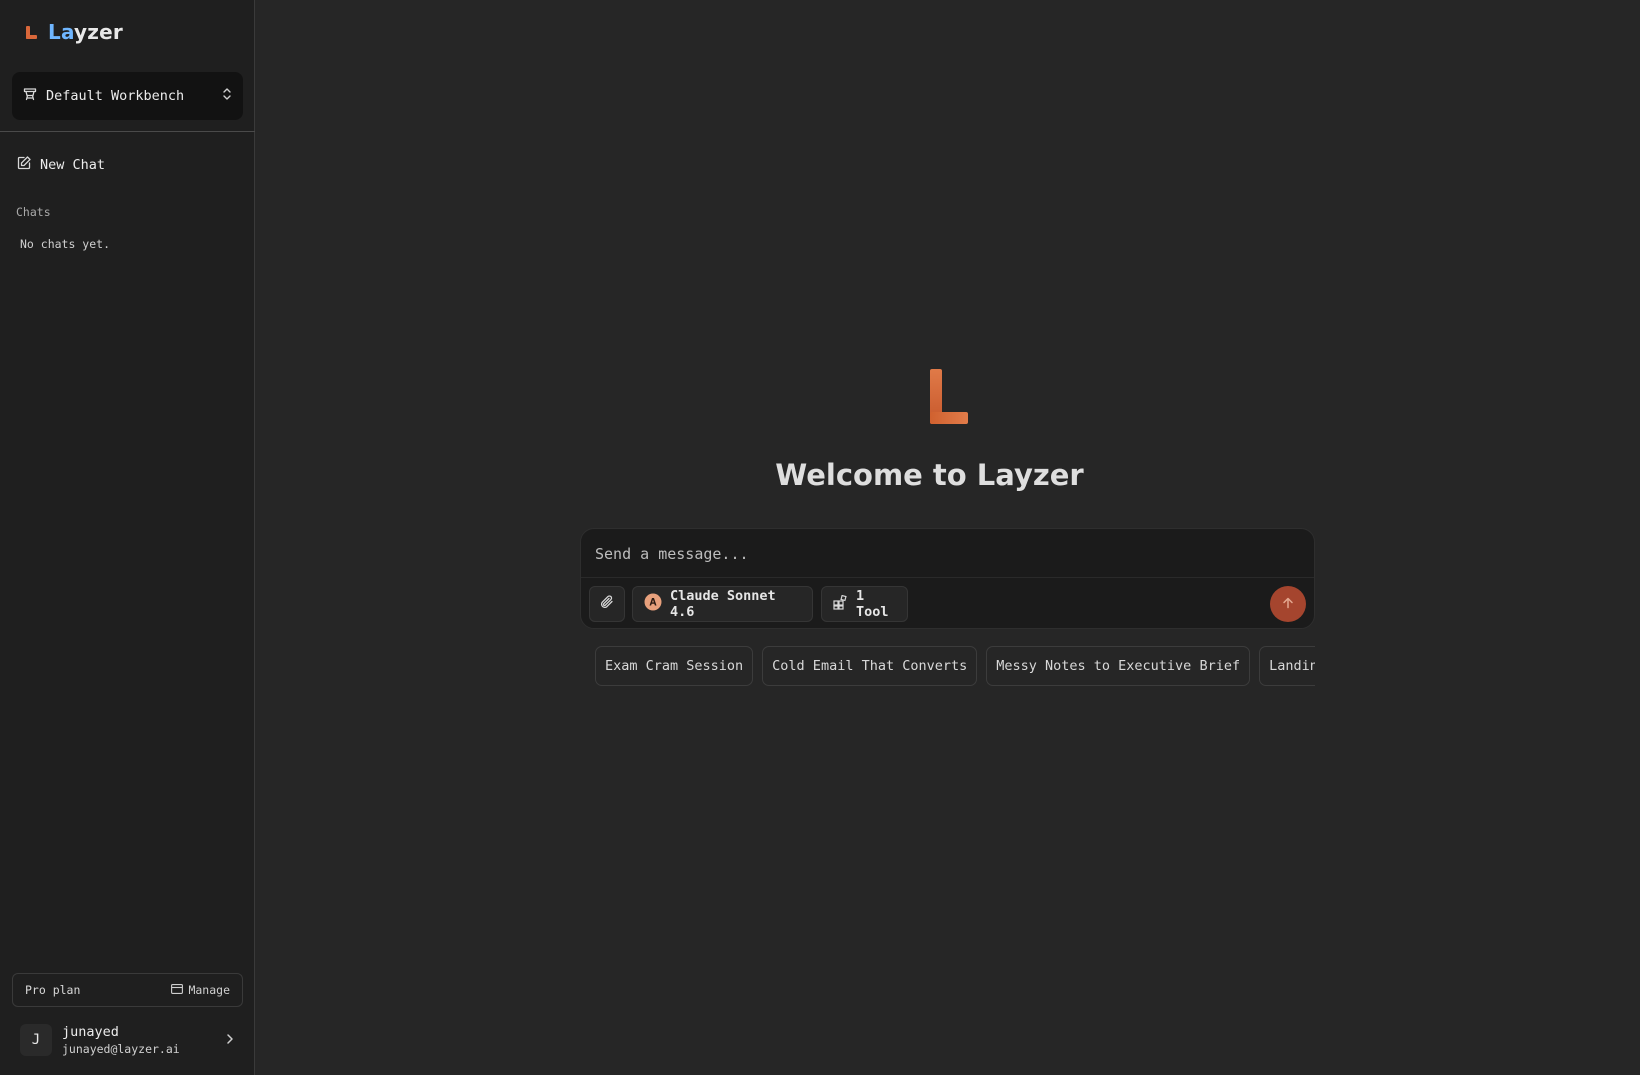  What do you see at coordinates (65, 244) in the screenshot?
I see `empty-chats-text: No chats yet.` at bounding box center [65, 244].